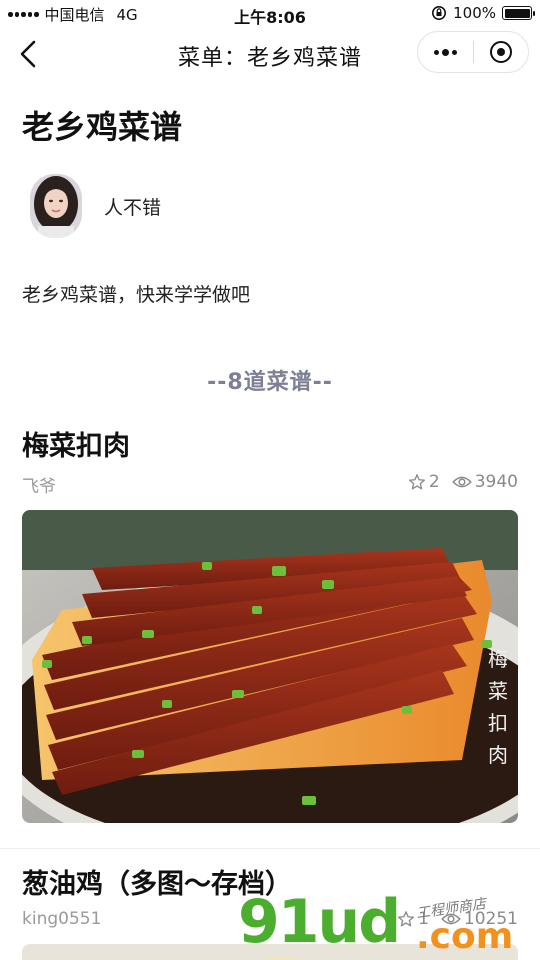 The width and height of the screenshot is (540, 960). Describe the element at coordinates (157, 881) in the screenshot. I see `recipe-title: 葱油鸡（多图～存档）` at that location.